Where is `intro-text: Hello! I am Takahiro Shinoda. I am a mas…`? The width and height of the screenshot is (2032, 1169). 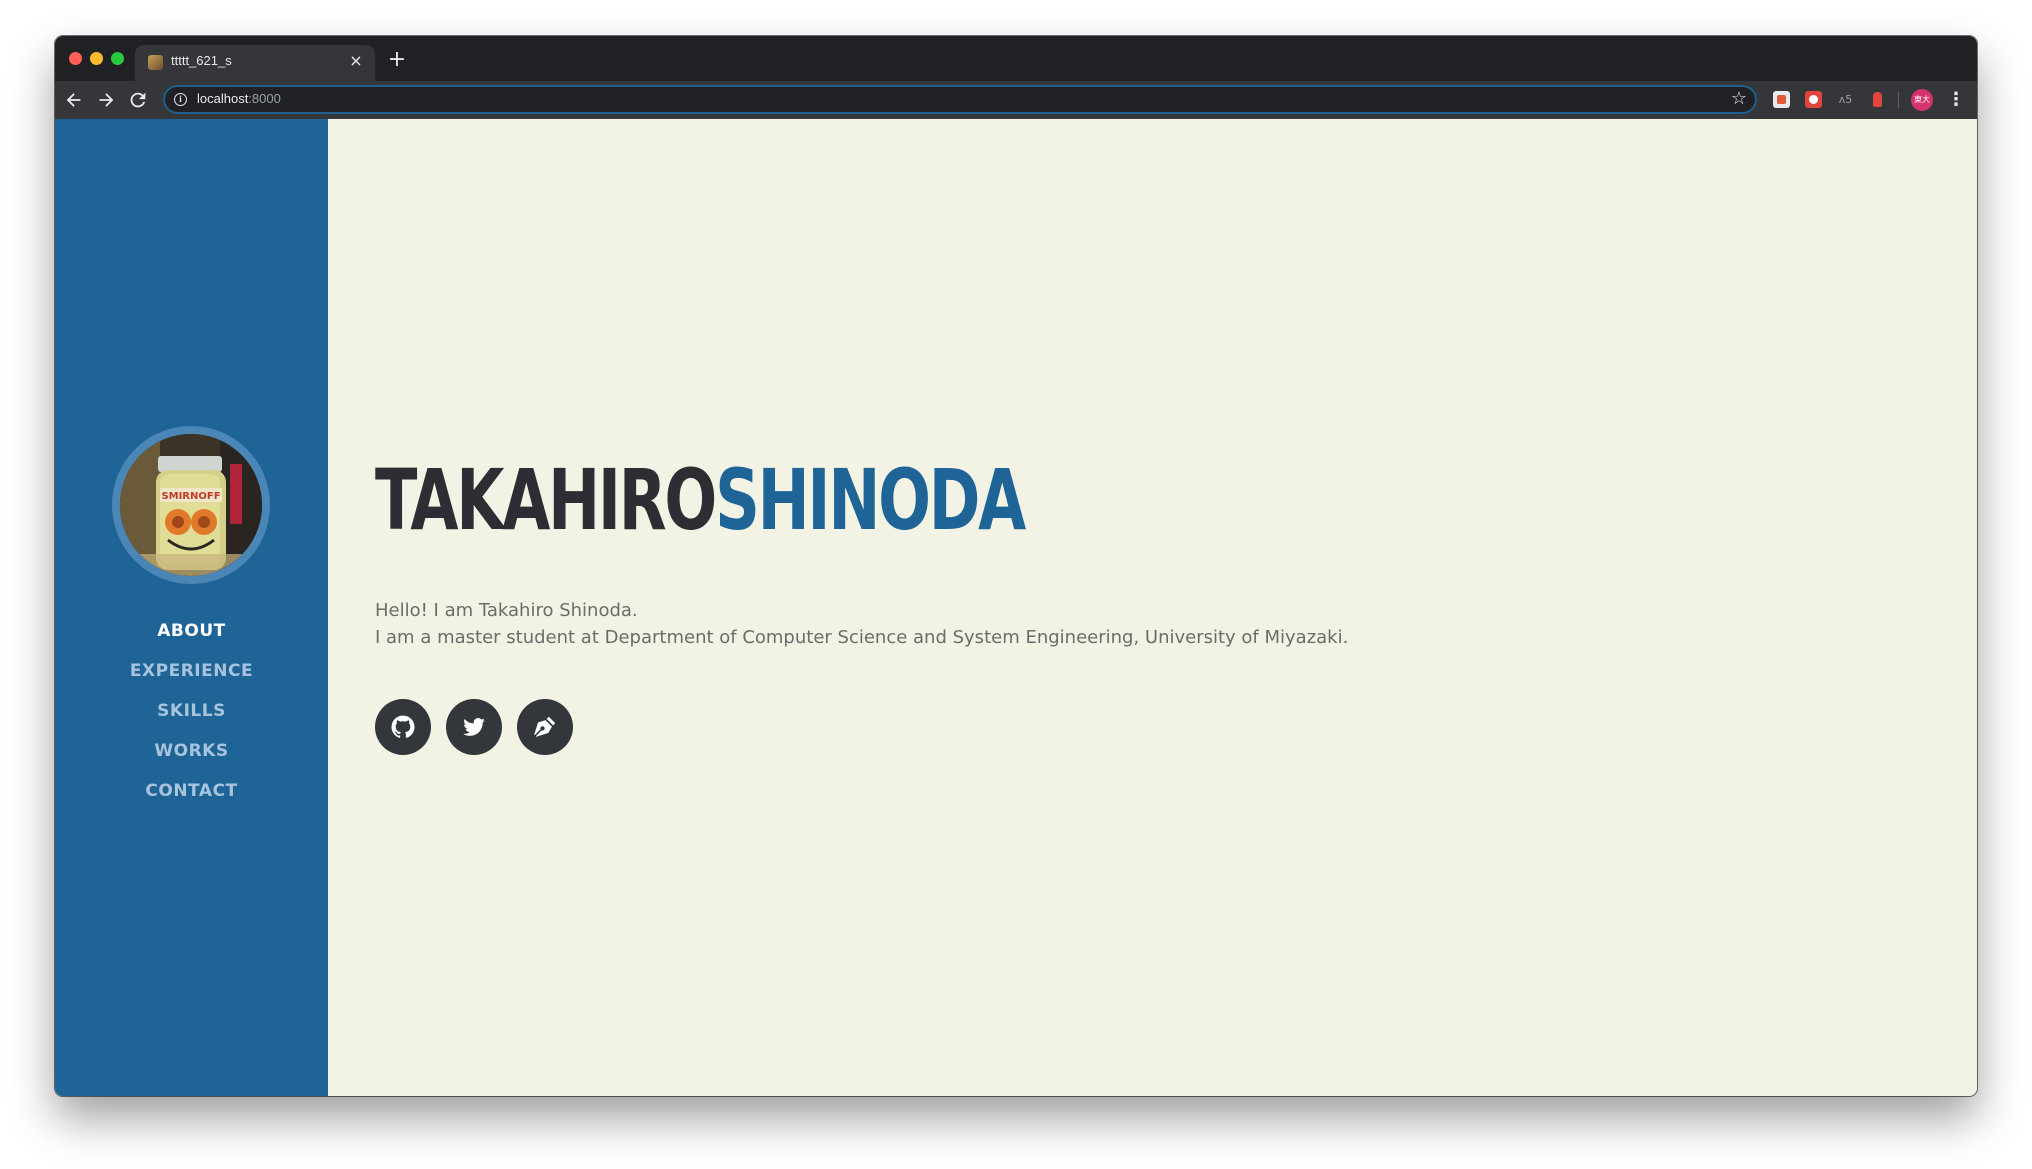 intro-text: Hello! I am Takahiro Shinoda. I am a mas… is located at coordinates (925, 624).